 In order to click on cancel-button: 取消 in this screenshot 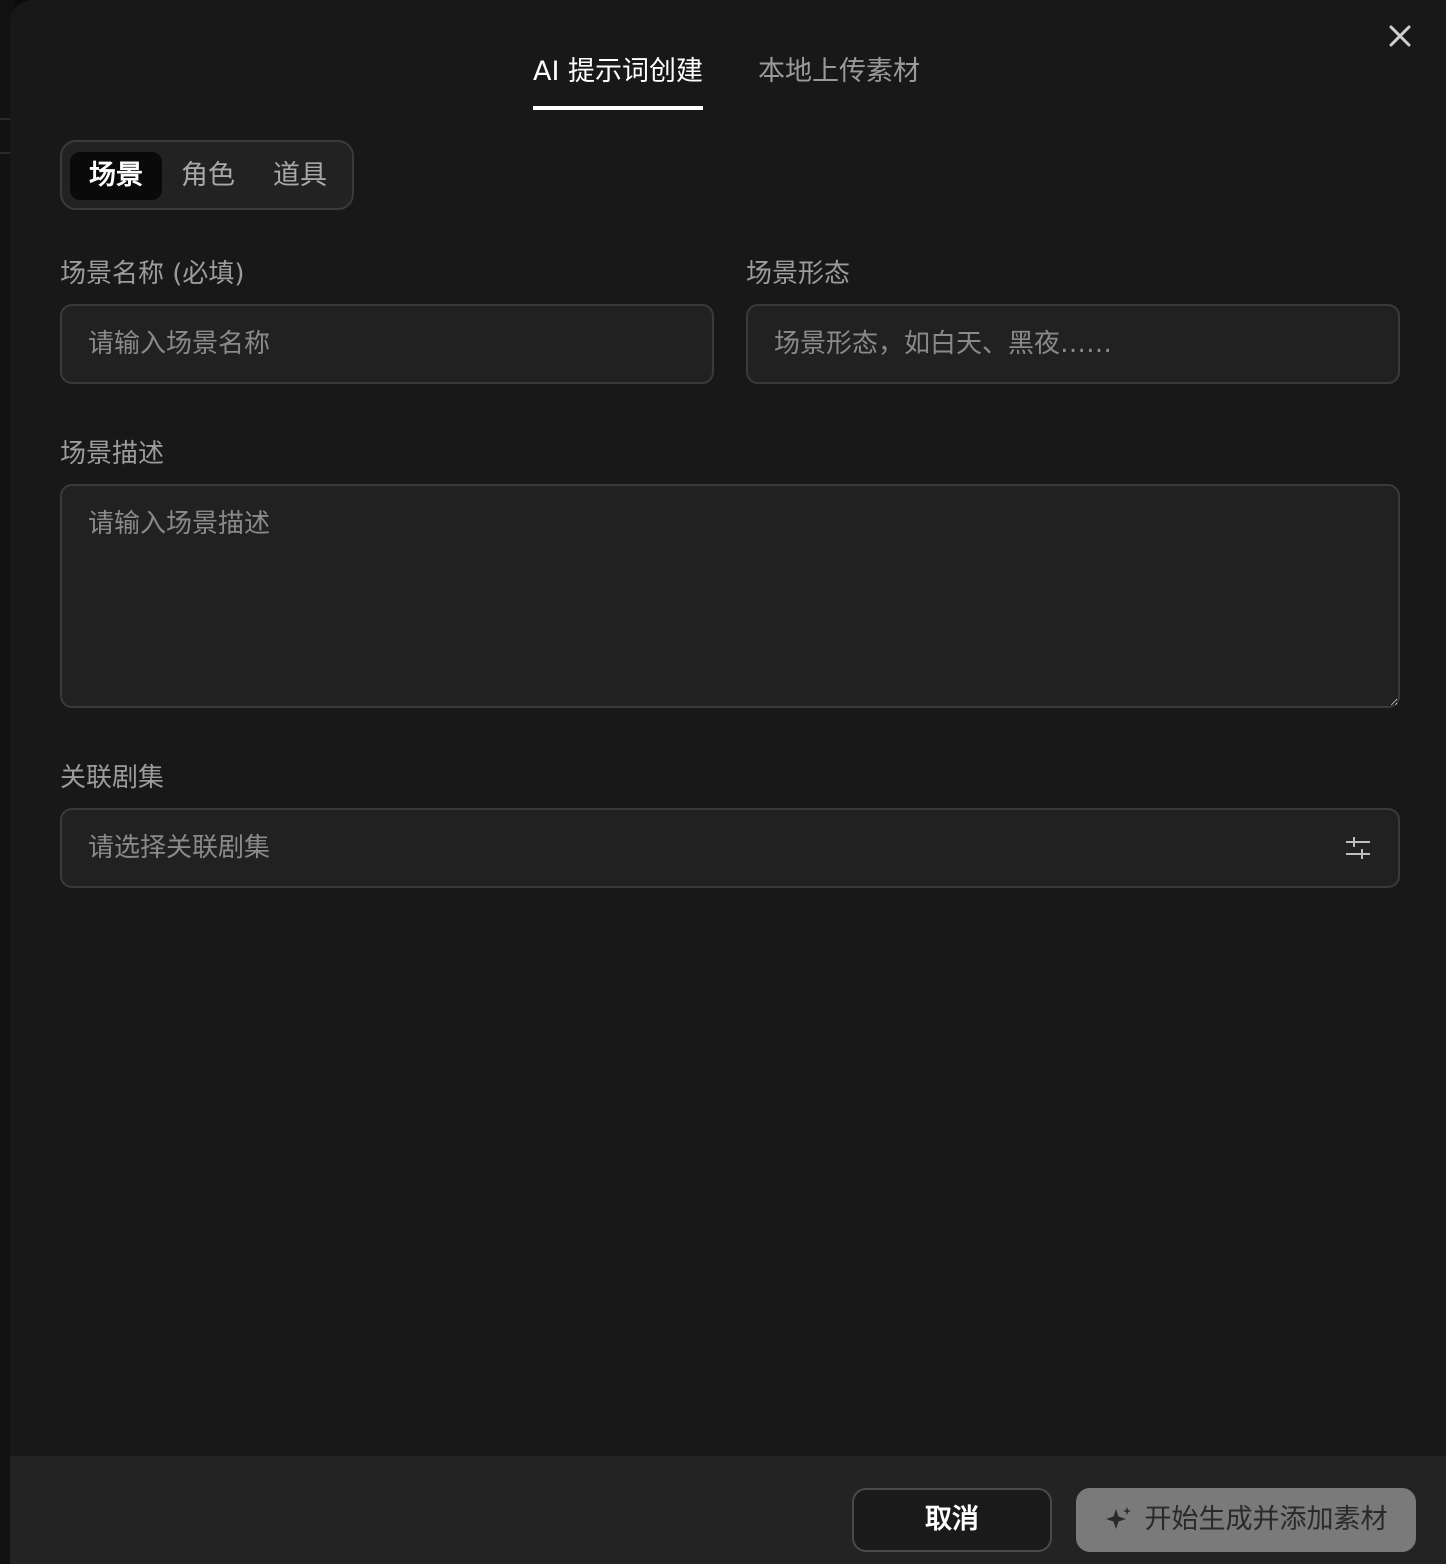, I will do `click(952, 1520)`.